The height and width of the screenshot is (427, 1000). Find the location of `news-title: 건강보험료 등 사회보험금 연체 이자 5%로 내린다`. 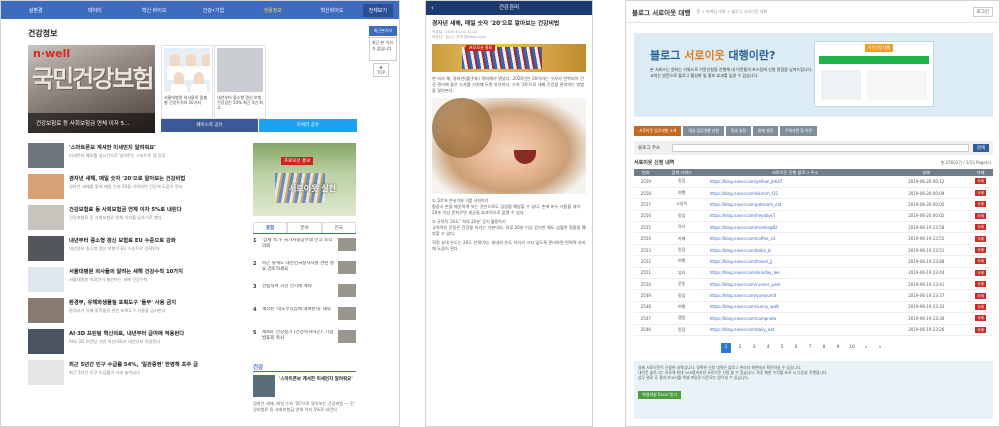

news-title: 건강보험료 등 사회보험금 연체 이자 5%로 내린다 is located at coordinates (153, 209).